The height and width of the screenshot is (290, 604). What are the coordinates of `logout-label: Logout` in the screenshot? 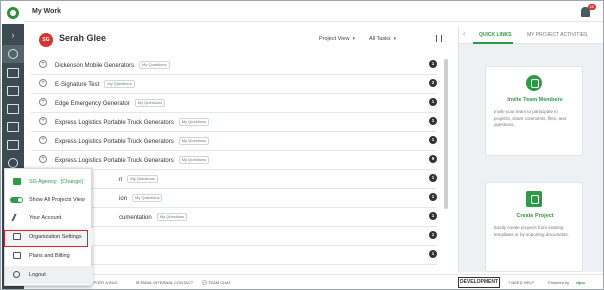 It's located at (37, 275).